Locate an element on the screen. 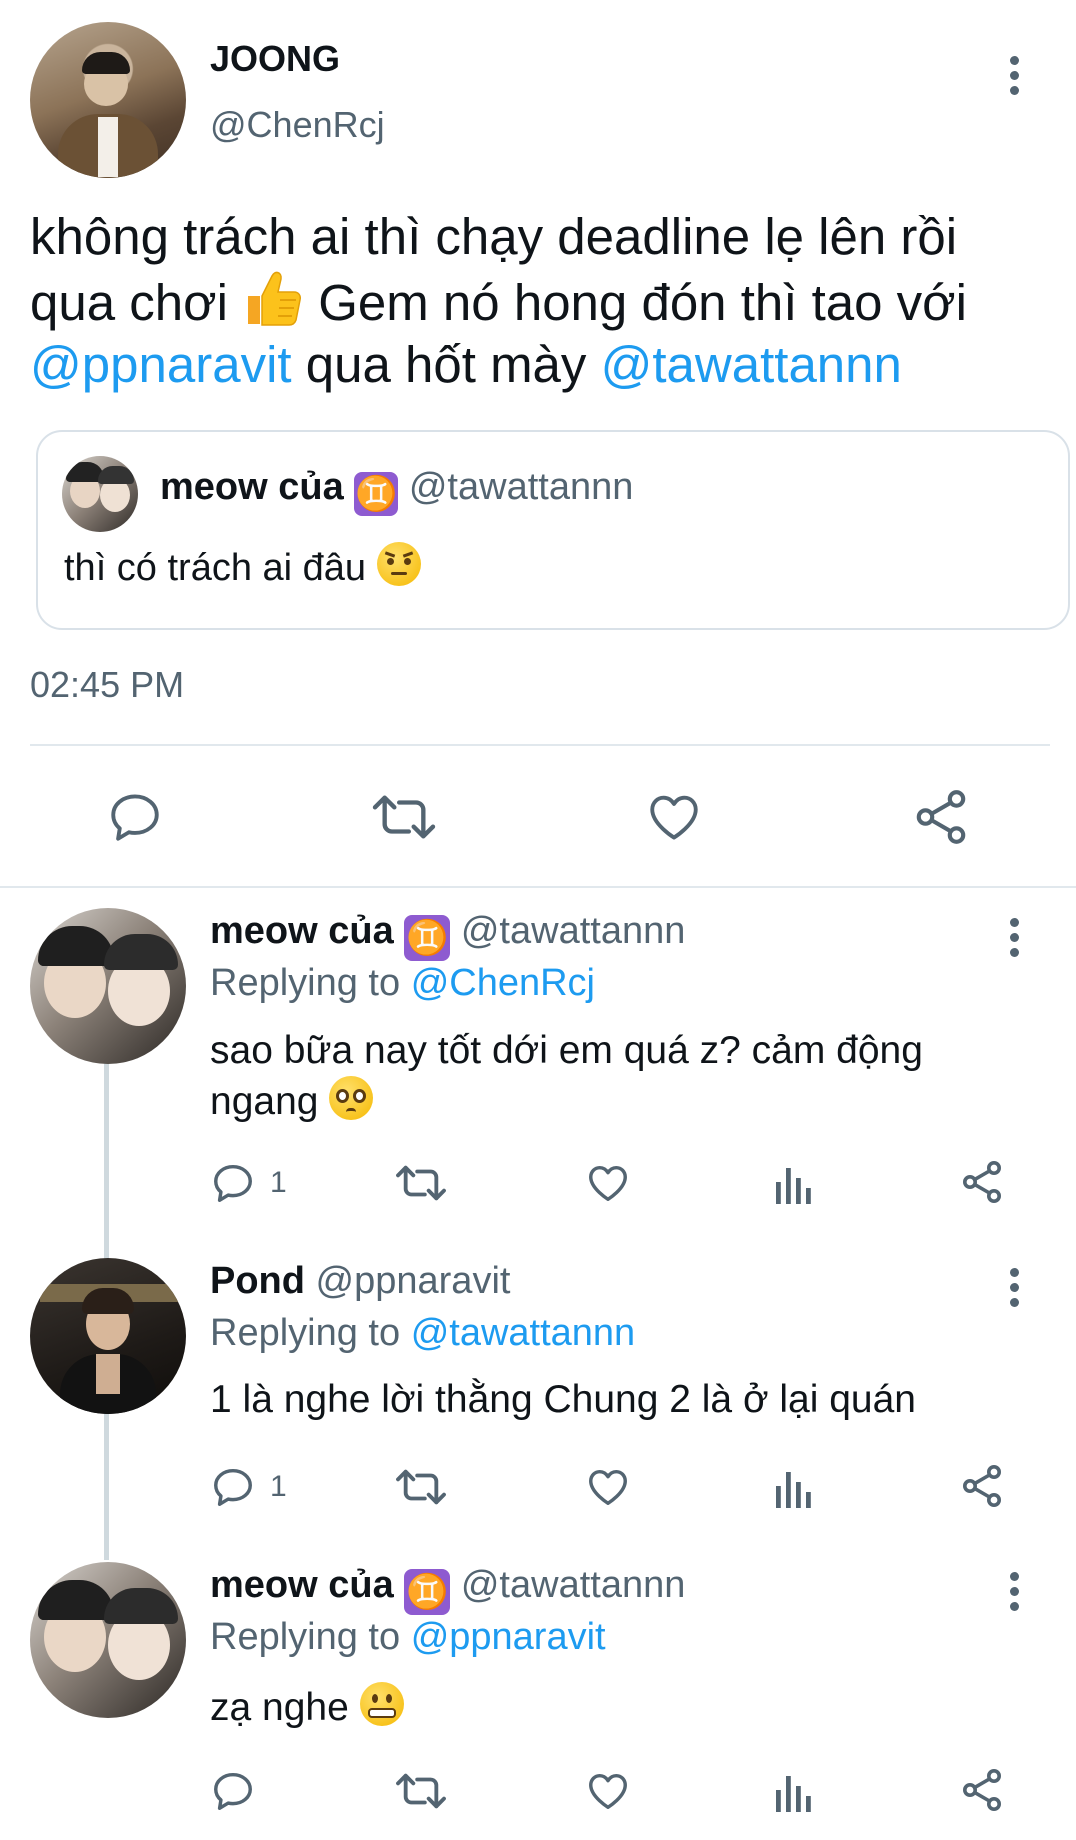  reply1-text-line2-wrap: ngang is located at coordinates (630, 1101).